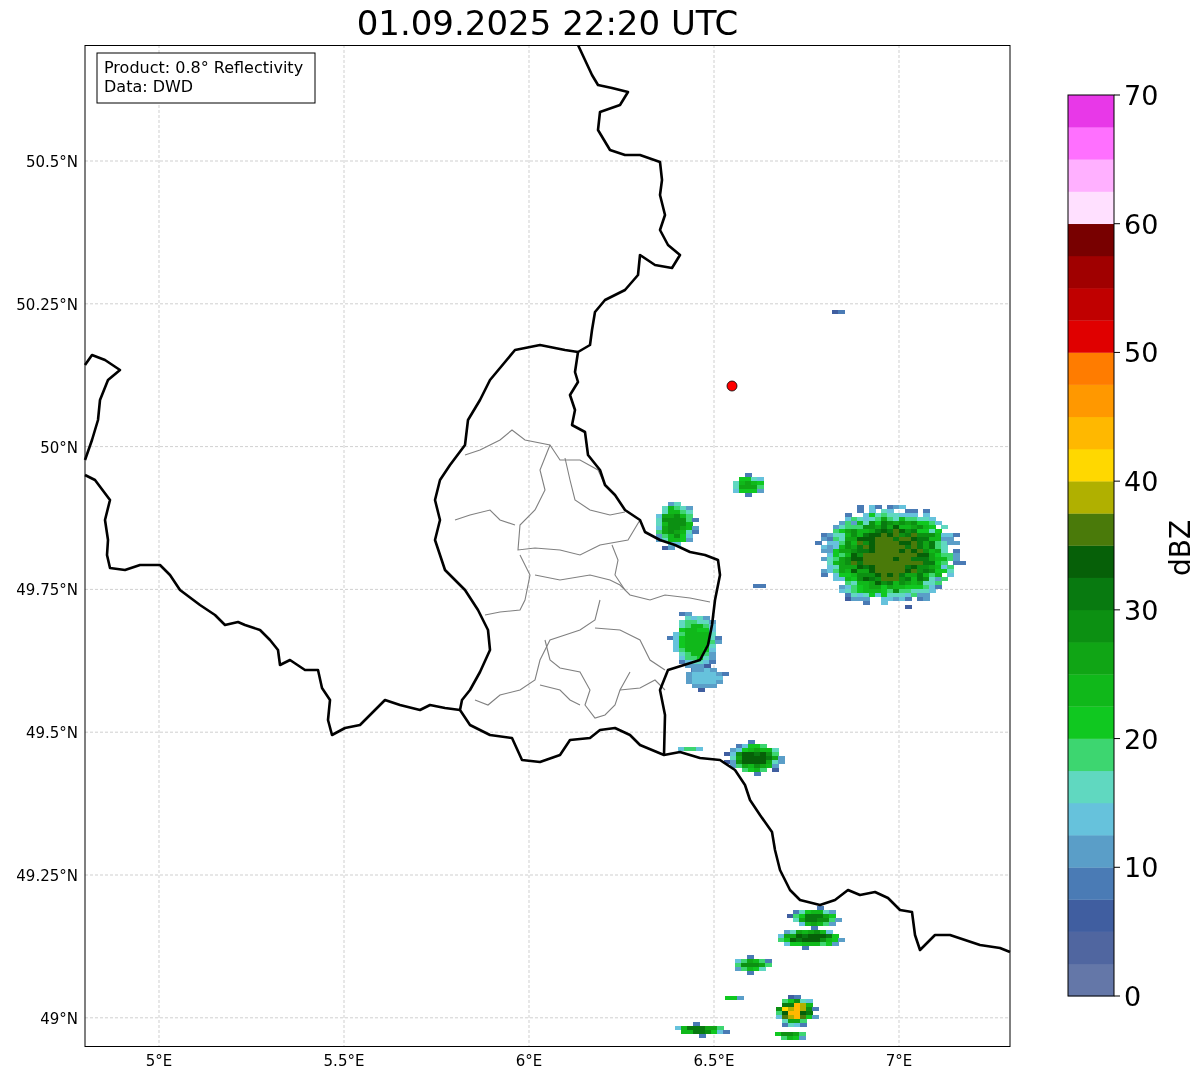  I want to click on colorbar-tick-label: 0, so click(1133, 996).